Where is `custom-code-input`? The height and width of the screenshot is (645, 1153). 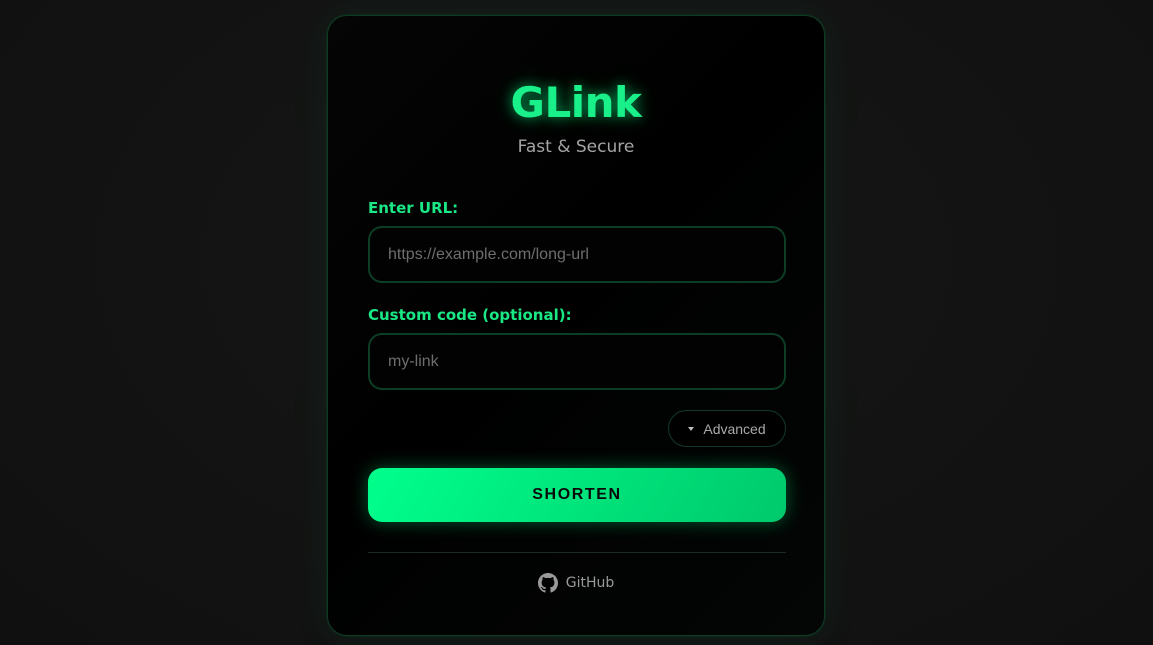
custom-code-input is located at coordinates (577, 361).